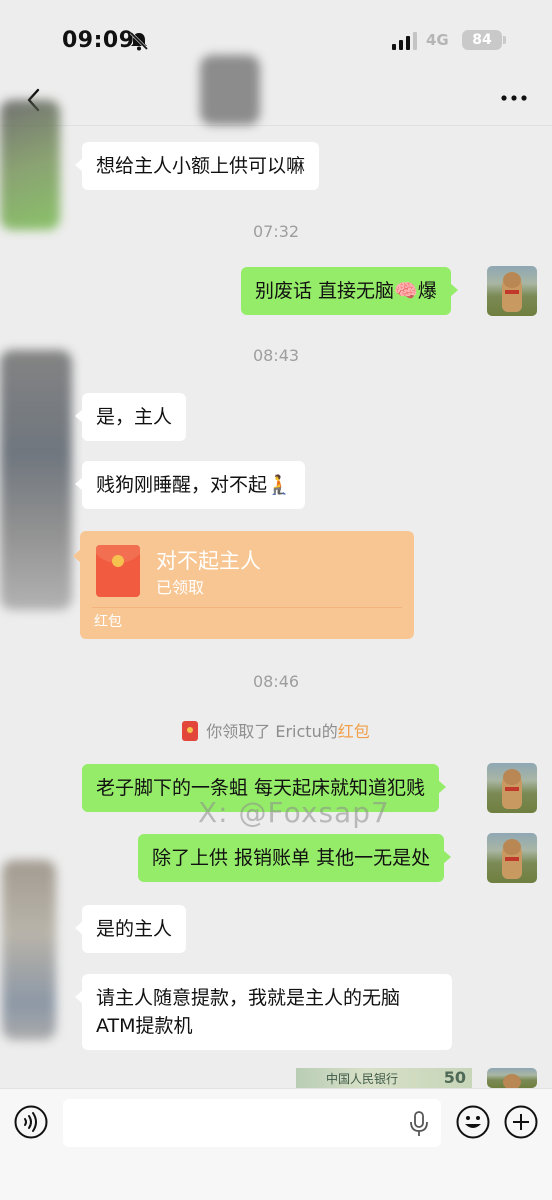  I want to click on divider, so click(247, 607).